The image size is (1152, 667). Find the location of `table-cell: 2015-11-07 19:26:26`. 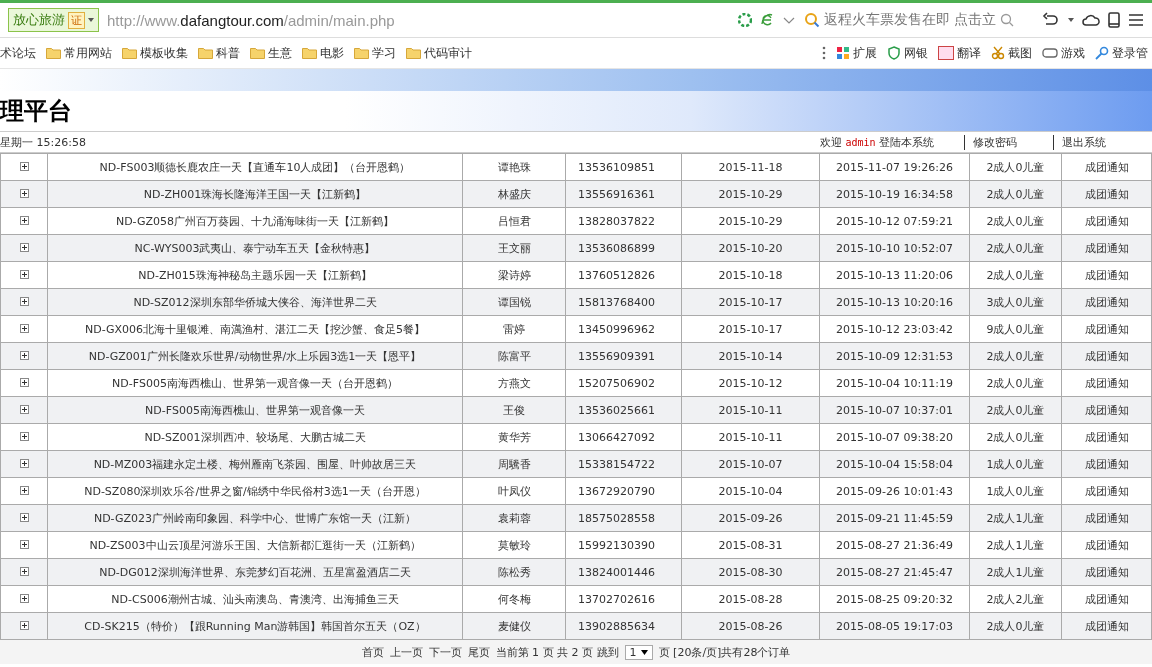

table-cell: 2015-11-07 19:26:26 is located at coordinates (894, 167).